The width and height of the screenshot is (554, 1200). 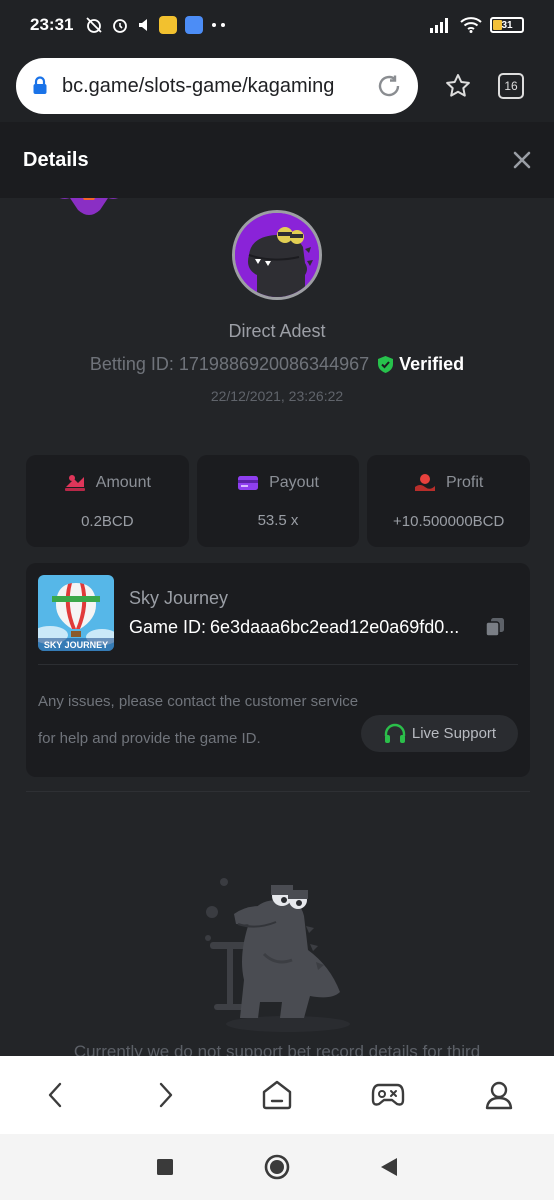 I want to click on profile-button, so click(x=498, y=1095).